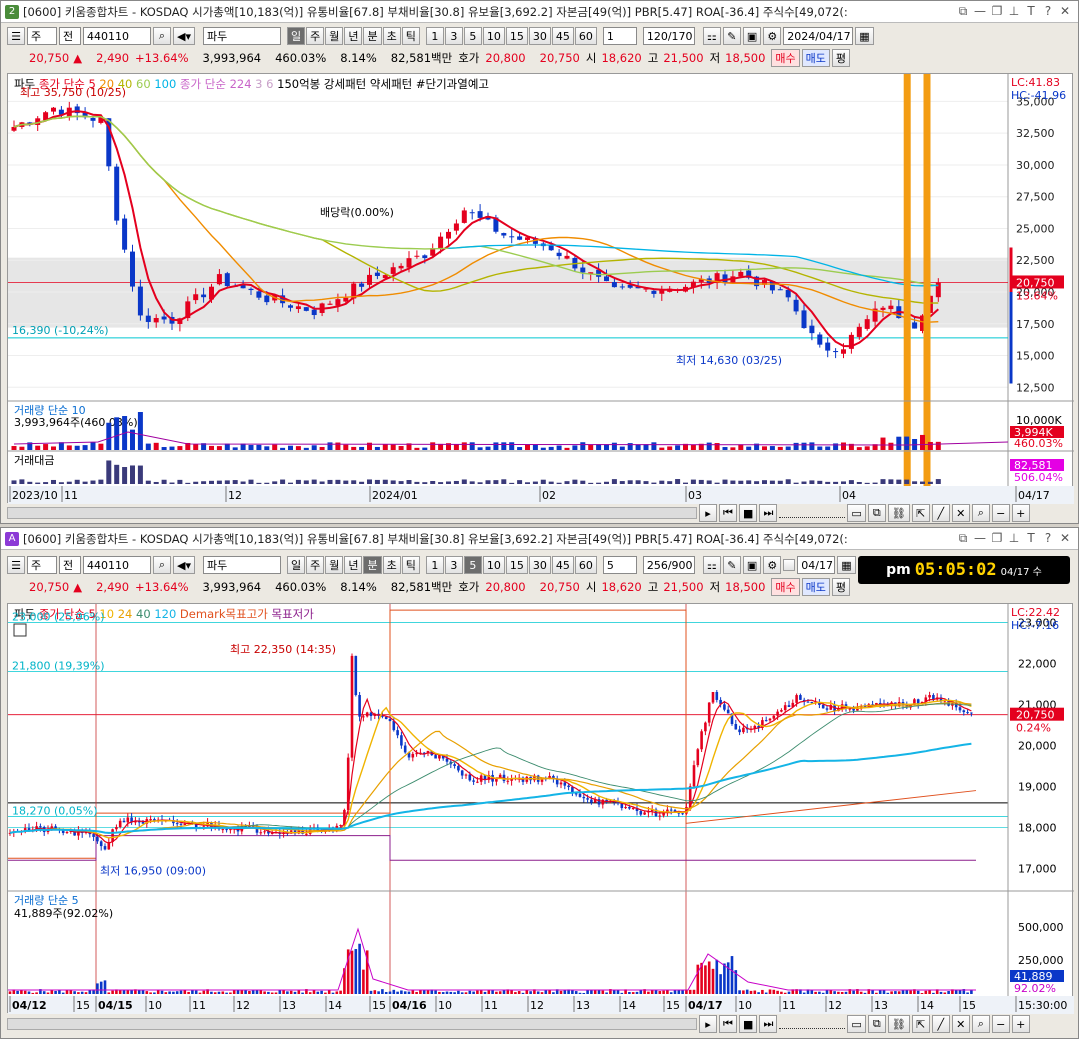  What do you see at coordinates (728, 513) in the screenshot?
I see `first-icon: ⏮` at bounding box center [728, 513].